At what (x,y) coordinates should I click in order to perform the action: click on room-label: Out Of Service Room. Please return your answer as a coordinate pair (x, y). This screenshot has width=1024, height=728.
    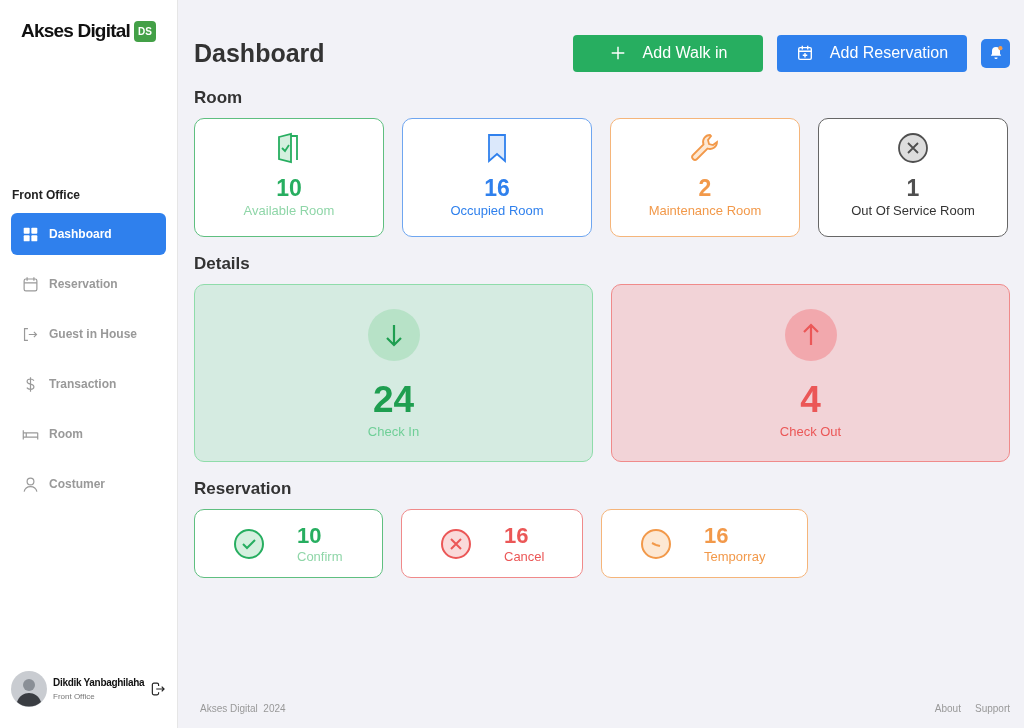
    Looking at the image, I should click on (913, 210).